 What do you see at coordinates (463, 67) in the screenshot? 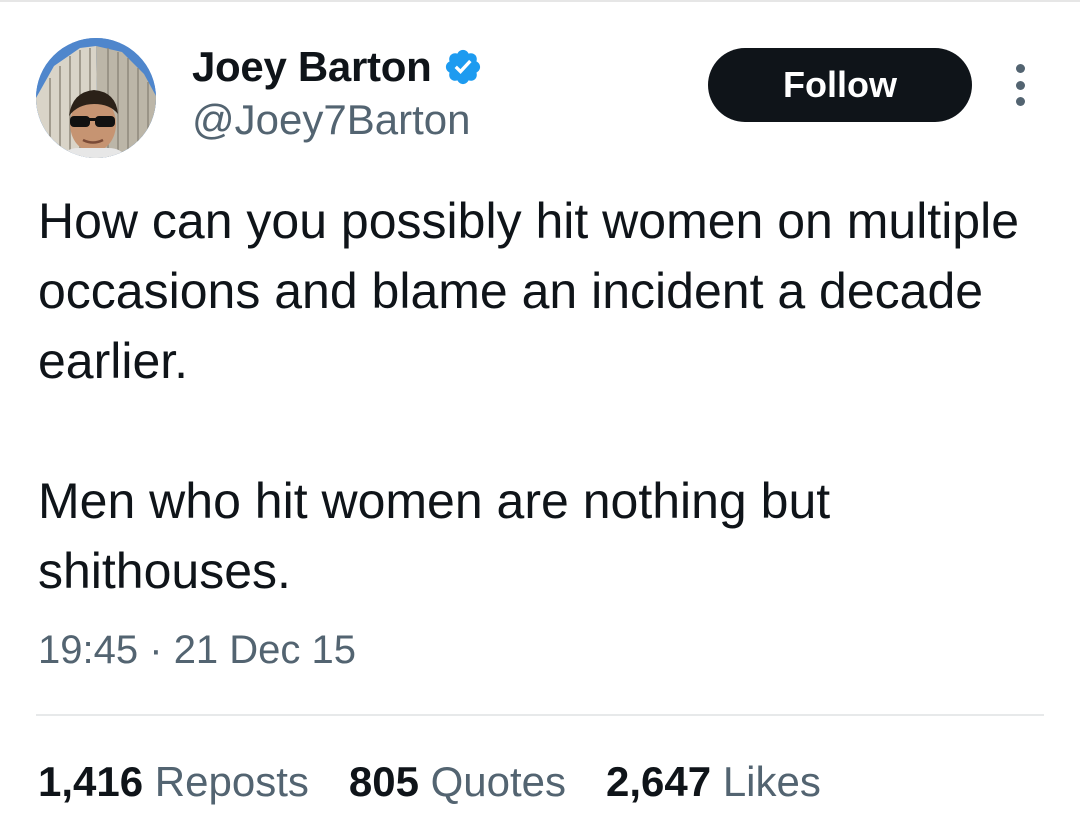
I see `verified-badge-icon` at bounding box center [463, 67].